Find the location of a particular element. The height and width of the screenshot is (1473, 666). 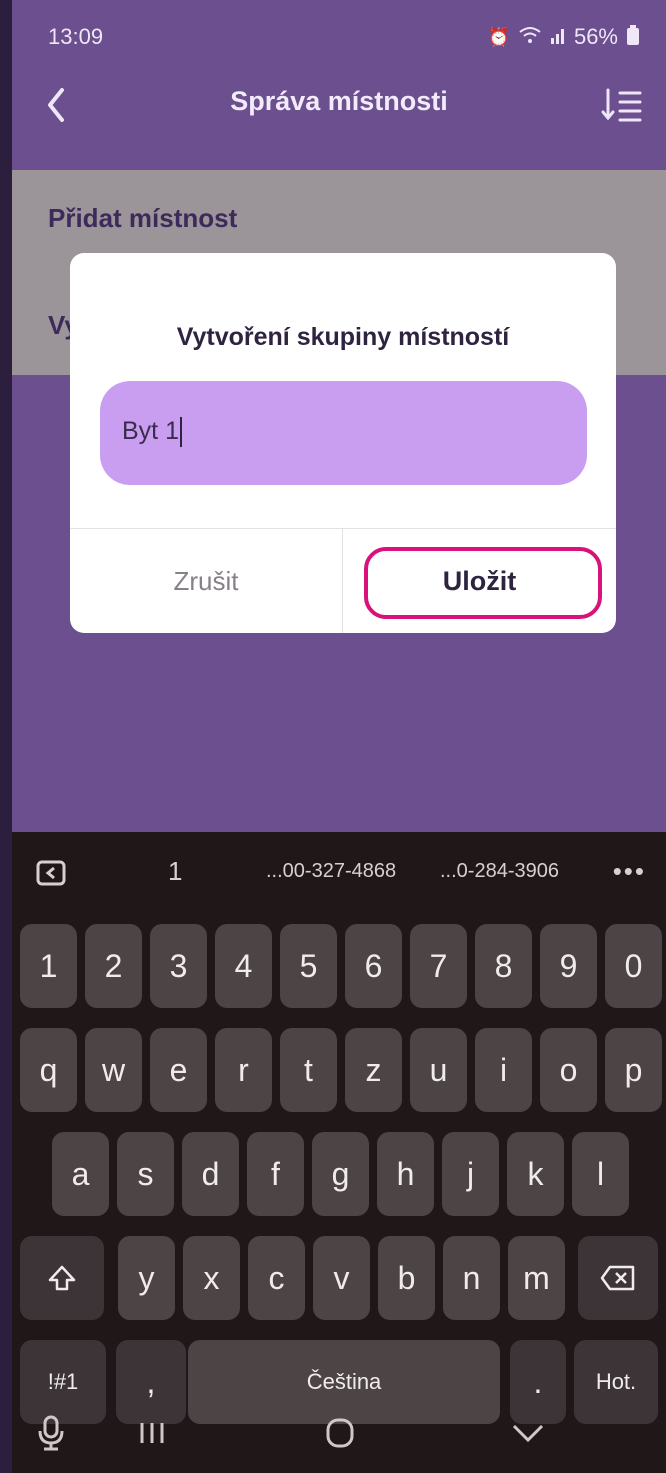

app-header: Správa místnosti is located at coordinates (339, 120).